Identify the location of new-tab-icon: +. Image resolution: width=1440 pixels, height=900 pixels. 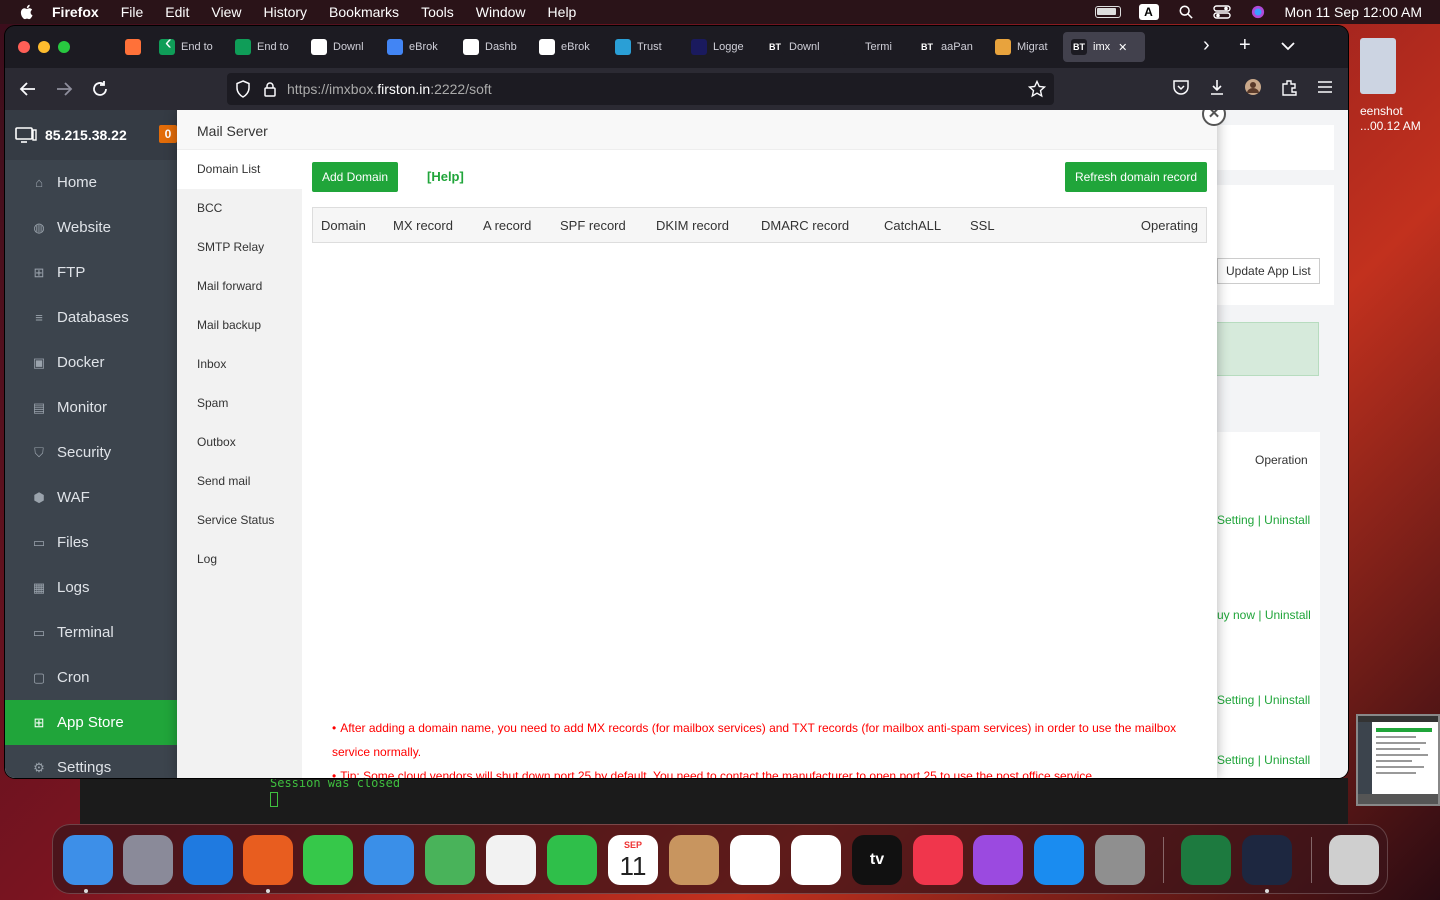
(1245, 45).